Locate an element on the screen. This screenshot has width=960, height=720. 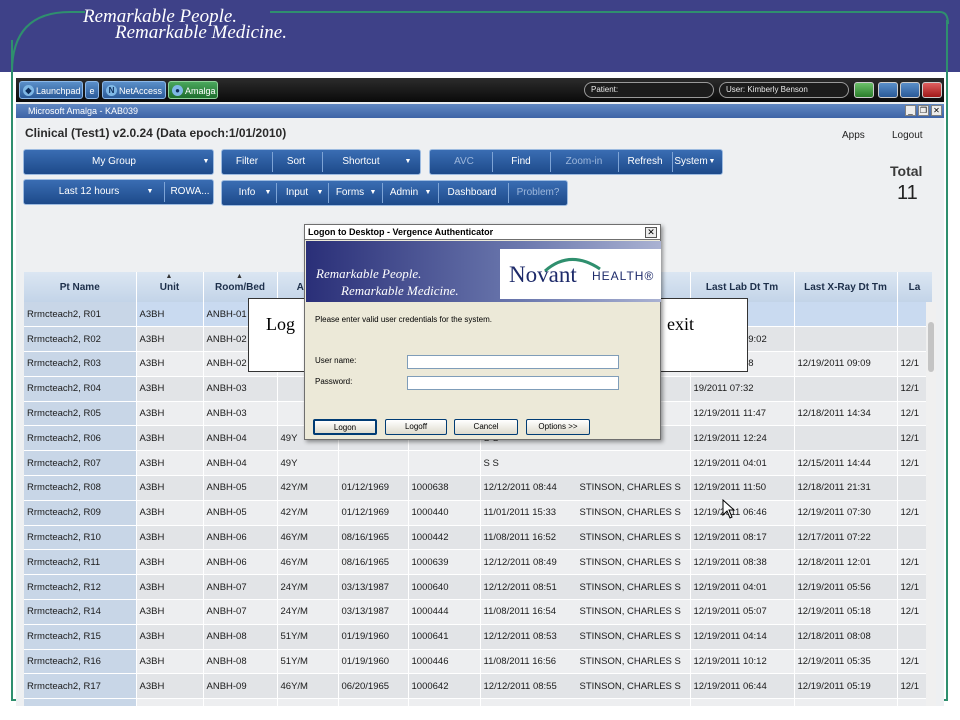
cell-attending: STINSON, CHARLES S is located at coordinates (630, 637).